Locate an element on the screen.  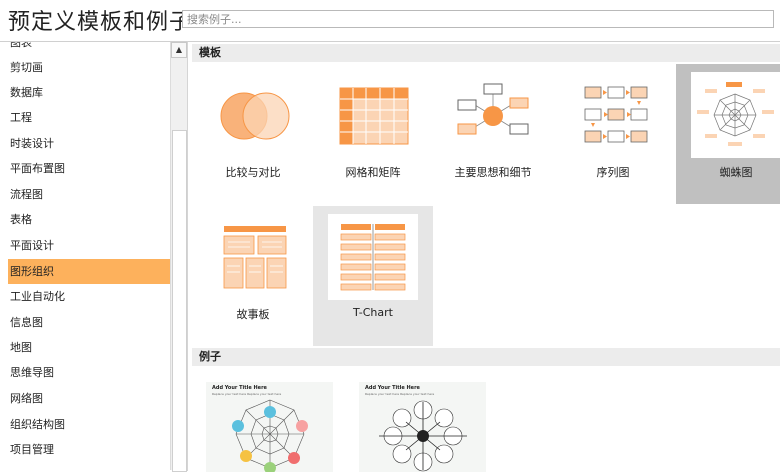
template-tile-tchart: T-Chart is located at coordinates (373, 276).